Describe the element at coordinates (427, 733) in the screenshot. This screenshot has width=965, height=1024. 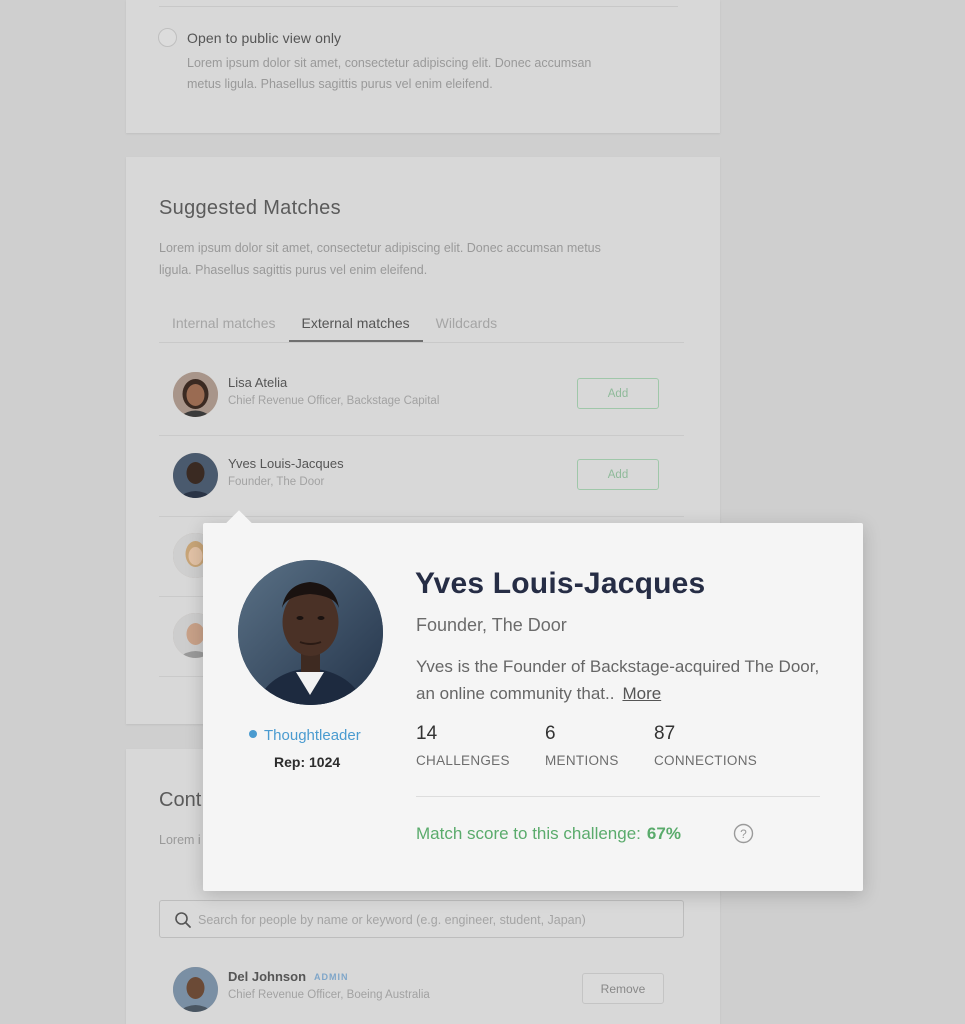
I see `stat-value: 14` at that location.